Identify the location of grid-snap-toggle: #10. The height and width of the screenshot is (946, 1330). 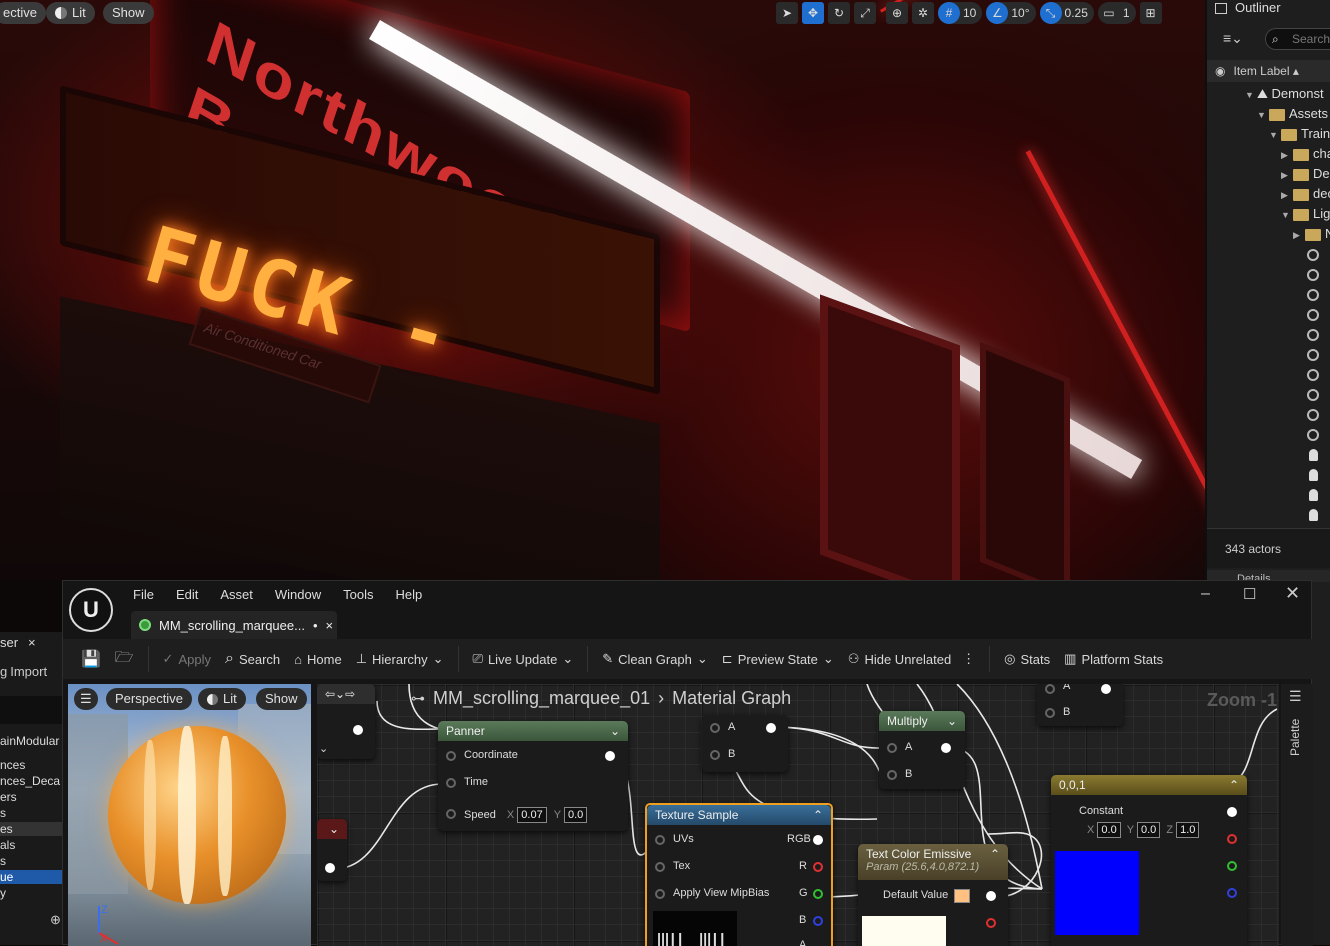
(960, 13).